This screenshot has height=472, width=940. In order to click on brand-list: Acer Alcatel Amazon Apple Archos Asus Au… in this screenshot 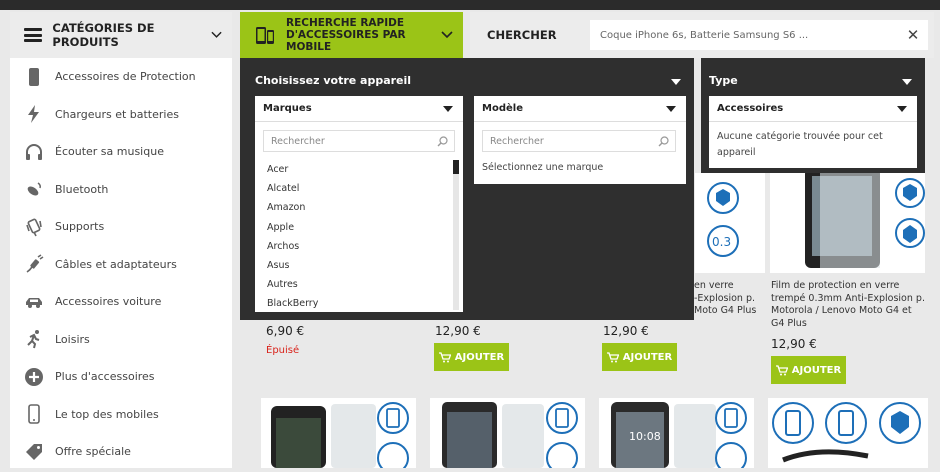, I will do `click(354, 237)`.